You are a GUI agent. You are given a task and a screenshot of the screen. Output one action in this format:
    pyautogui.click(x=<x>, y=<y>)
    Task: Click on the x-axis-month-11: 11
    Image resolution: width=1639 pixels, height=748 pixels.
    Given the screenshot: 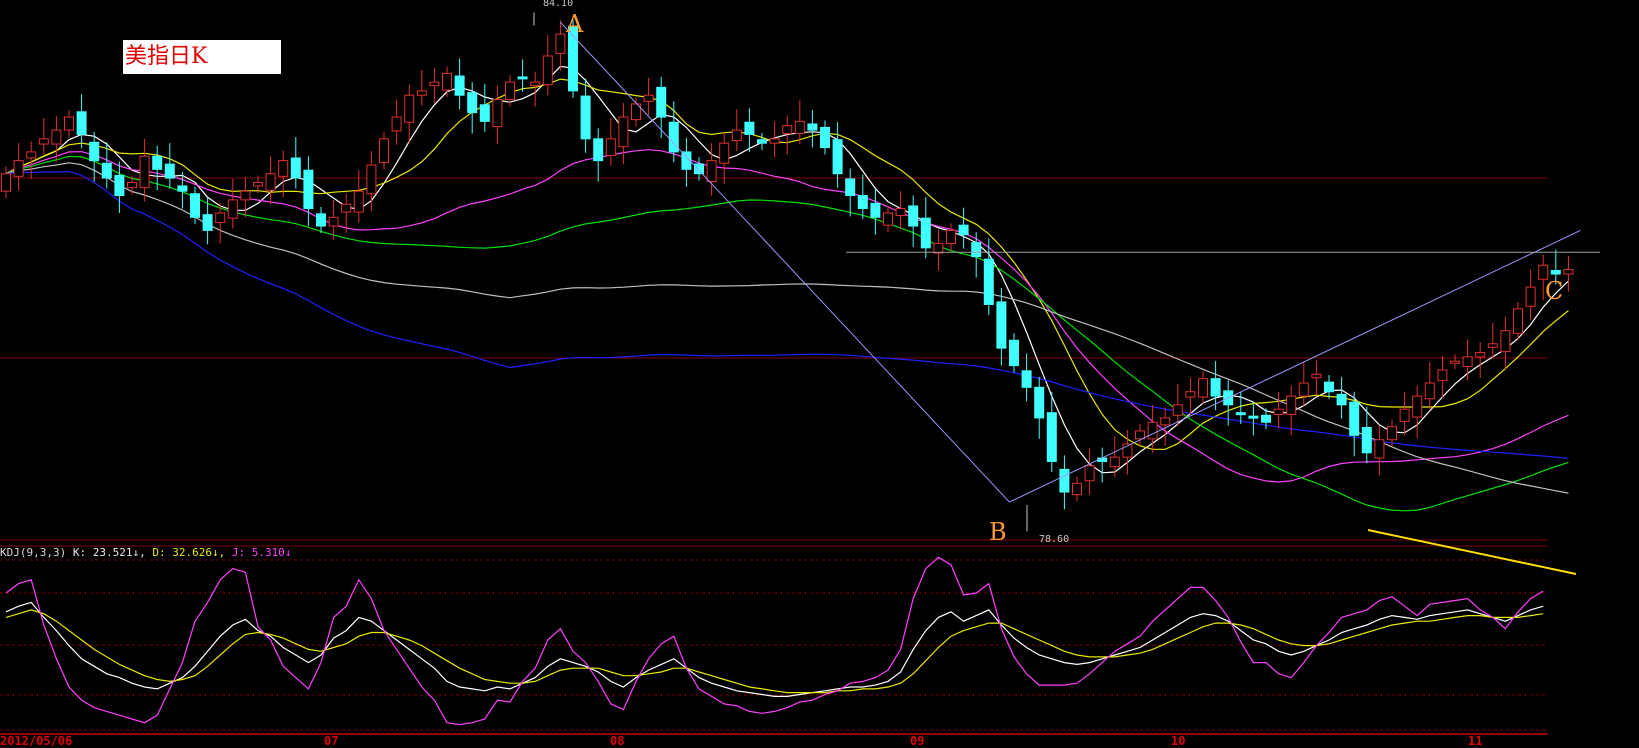 What is the action you would take?
    pyautogui.click(x=1475, y=741)
    